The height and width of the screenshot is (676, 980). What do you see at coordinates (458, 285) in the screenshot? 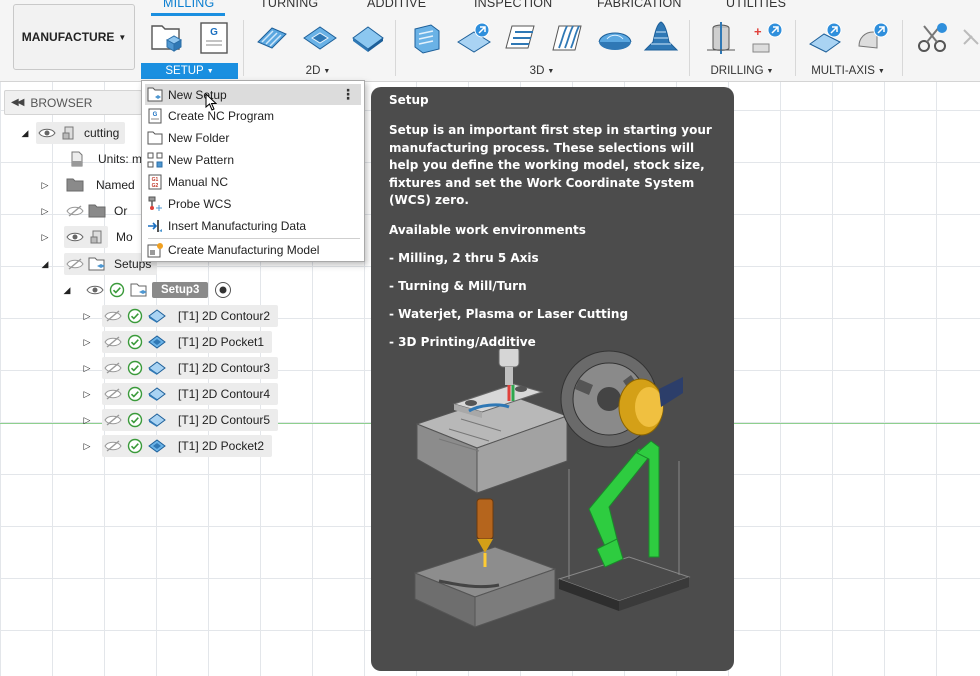
I see `tooltip-env-turning: - Turning & Mill/Turn` at bounding box center [458, 285].